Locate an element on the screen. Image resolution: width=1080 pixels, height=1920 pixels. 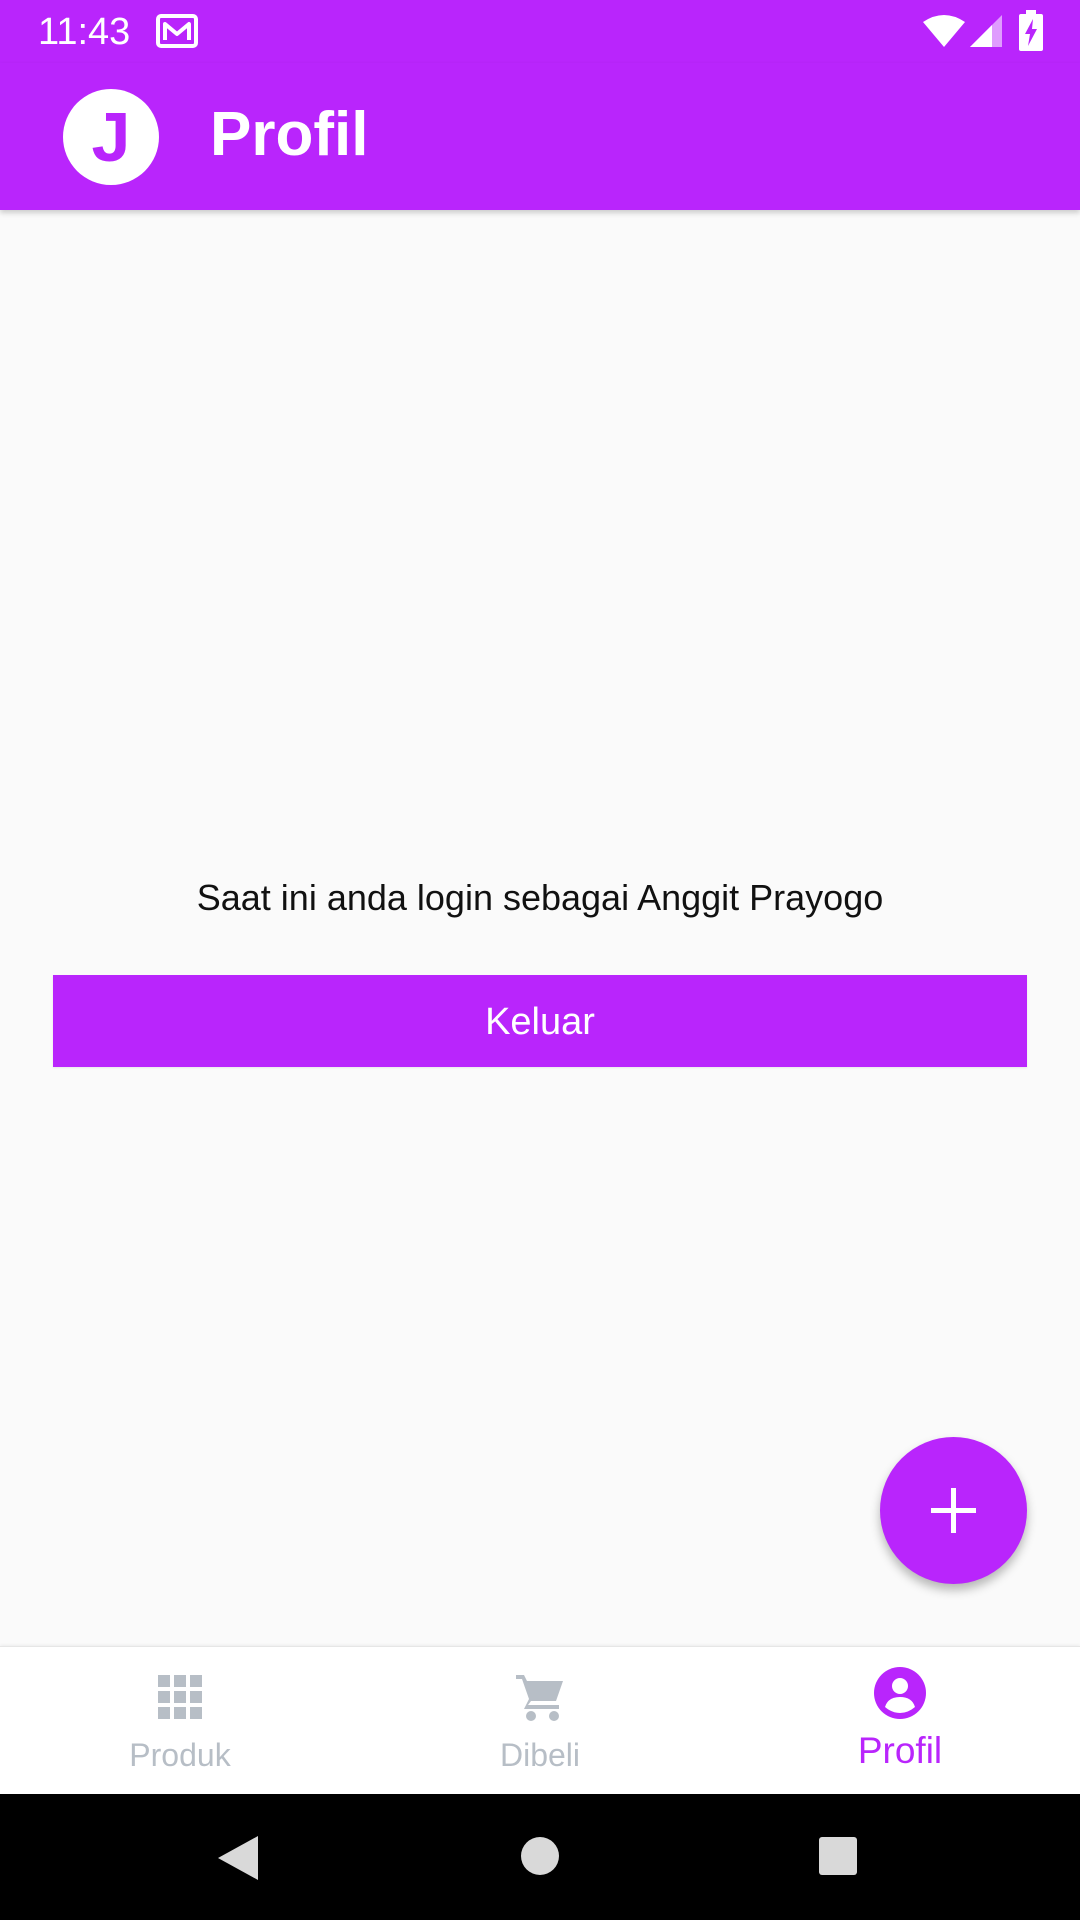
grid-icon is located at coordinates (180, 1697).